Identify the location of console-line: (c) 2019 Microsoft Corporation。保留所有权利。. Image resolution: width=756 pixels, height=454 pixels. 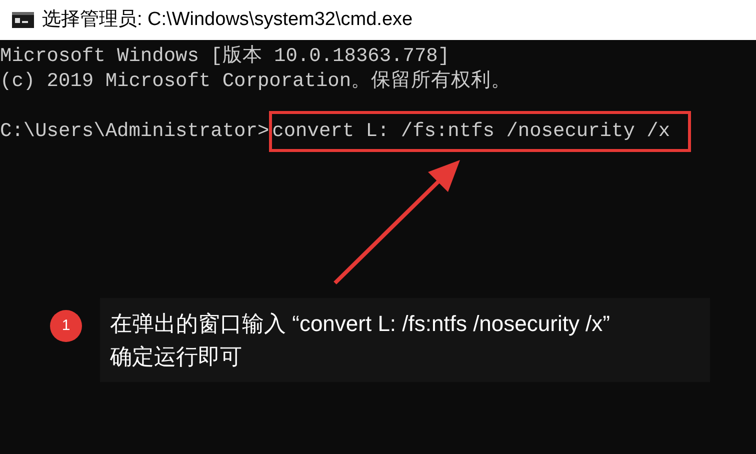
(256, 81).